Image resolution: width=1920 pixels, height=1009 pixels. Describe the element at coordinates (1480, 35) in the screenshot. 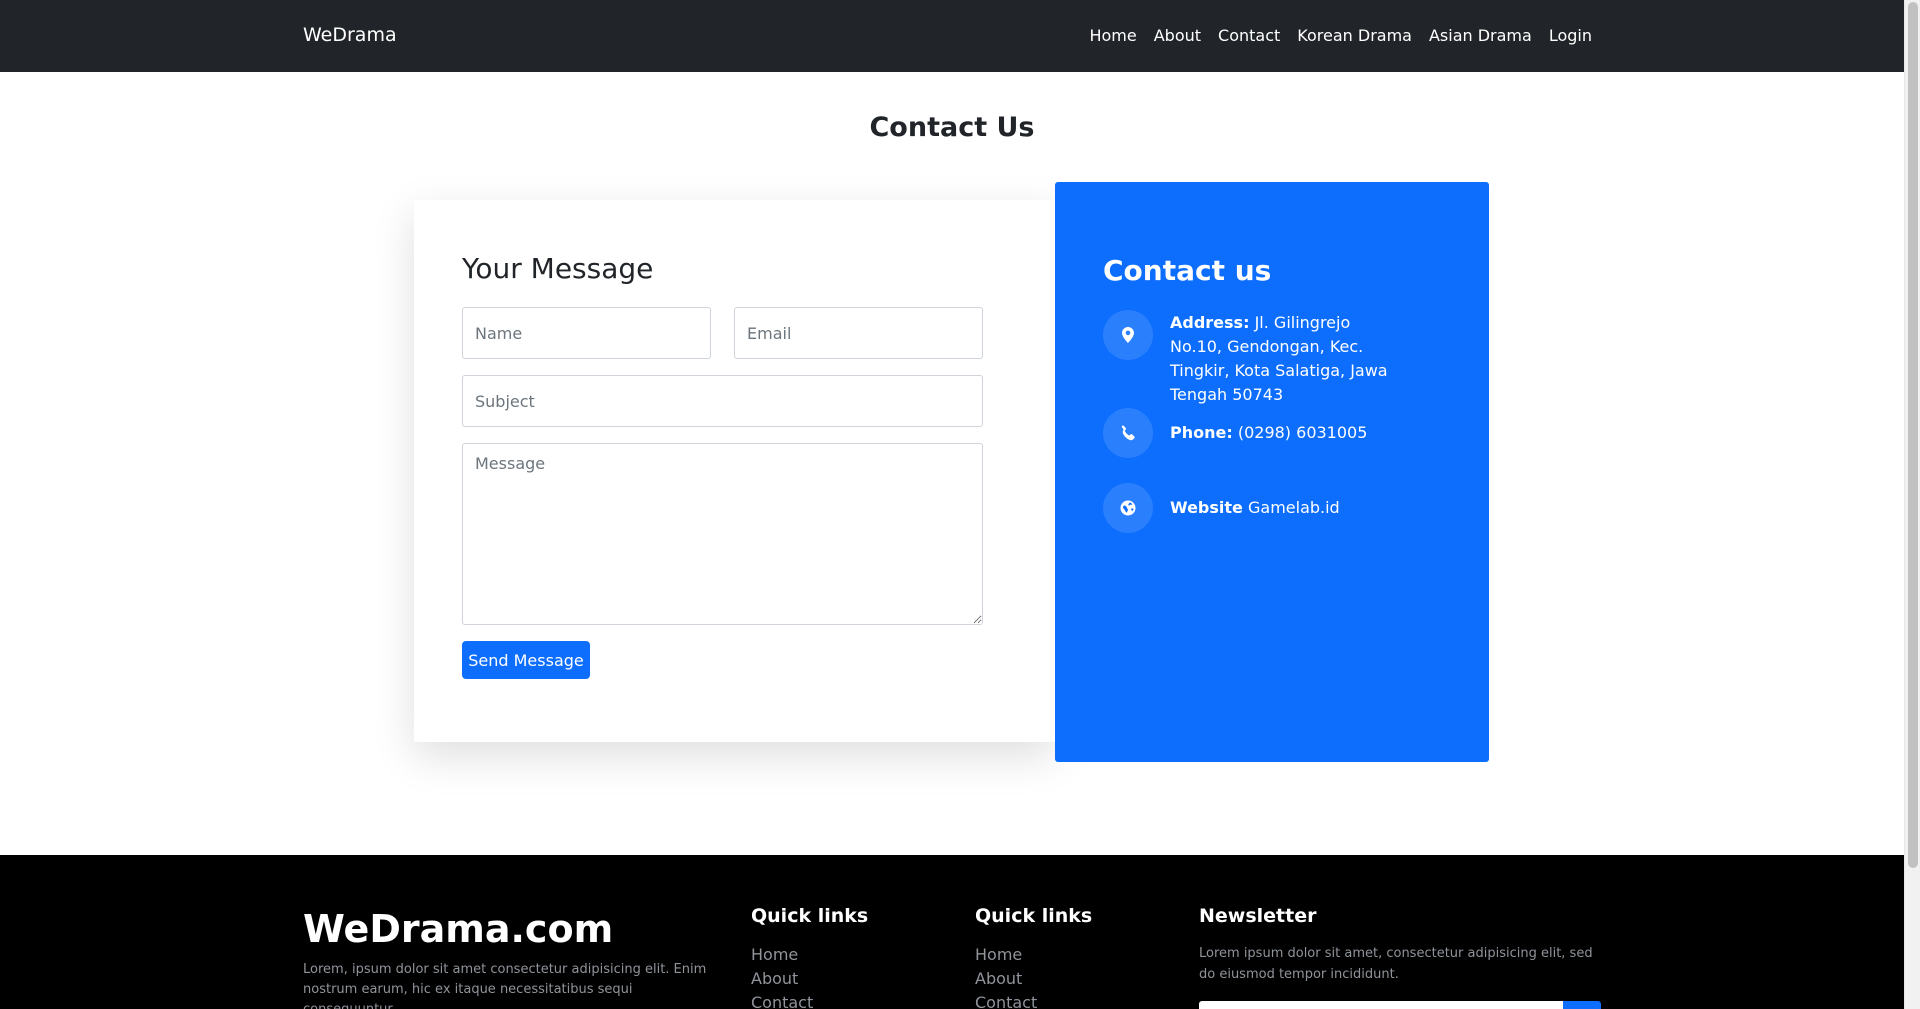

I see `nav-link-asian-drama: Asian Drama` at that location.